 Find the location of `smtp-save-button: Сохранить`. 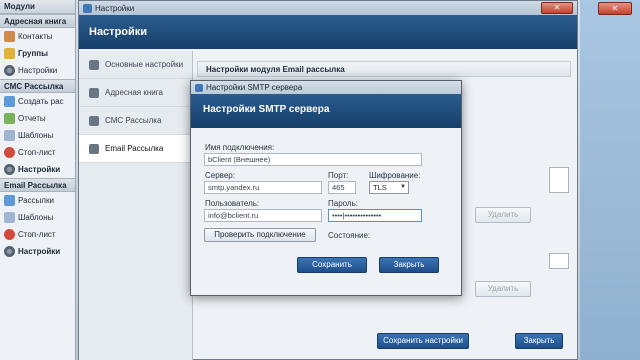

smtp-save-button: Сохранить is located at coordinates (332, 265).